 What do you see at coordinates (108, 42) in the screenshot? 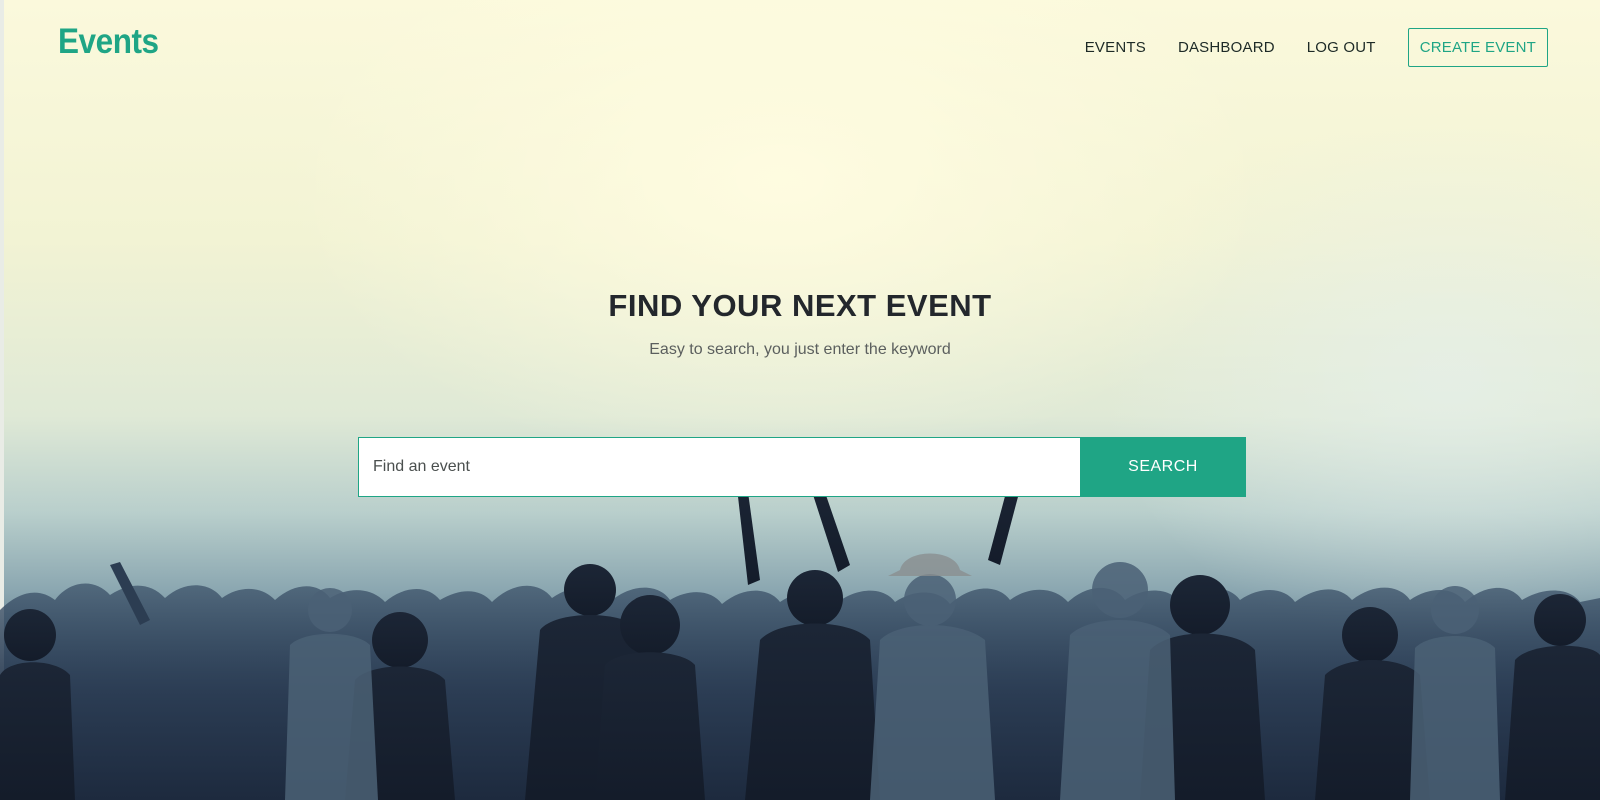
I see `brand-logo: Events` at bounding box center [108, 42].